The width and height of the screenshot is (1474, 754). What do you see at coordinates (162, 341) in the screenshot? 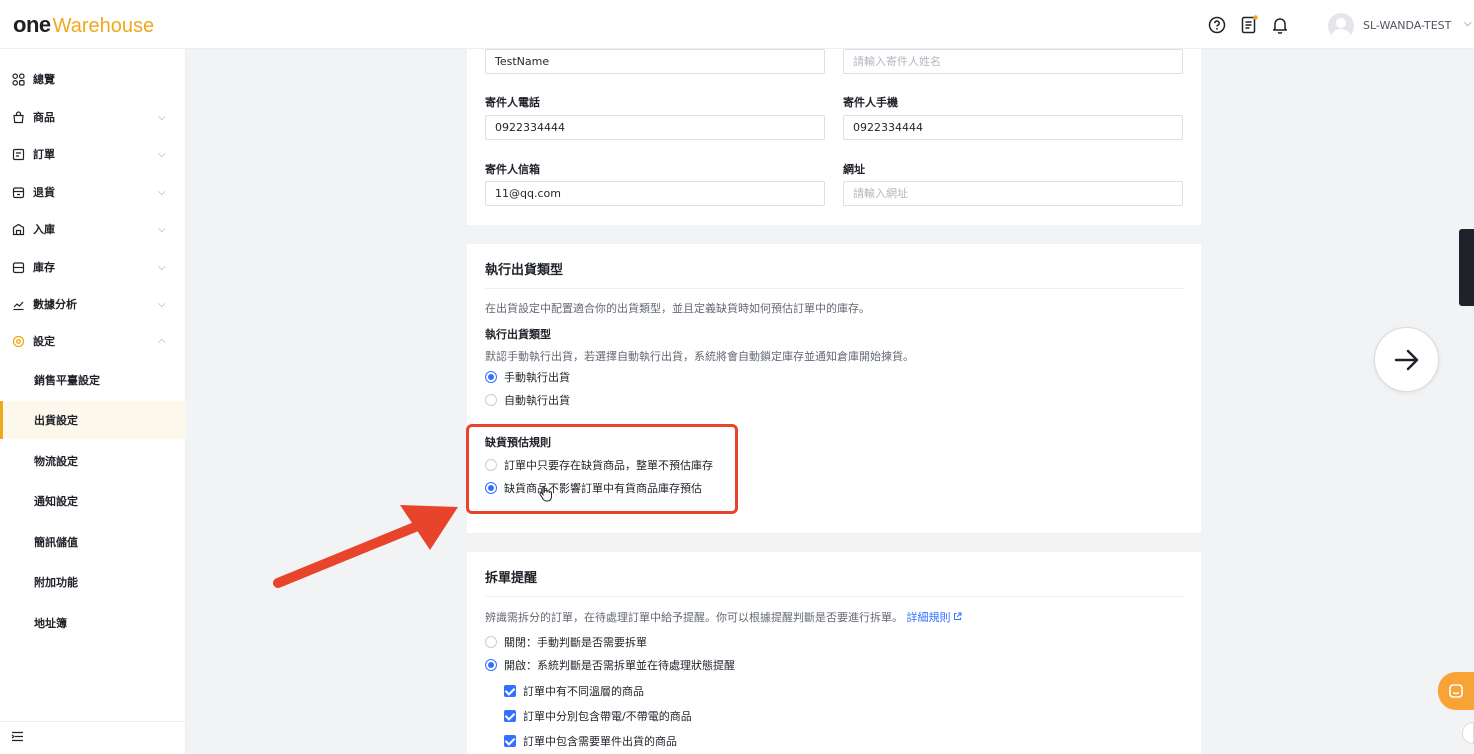
I see `chevron-up-icon: ⌵` at bounding box center [162, 341].